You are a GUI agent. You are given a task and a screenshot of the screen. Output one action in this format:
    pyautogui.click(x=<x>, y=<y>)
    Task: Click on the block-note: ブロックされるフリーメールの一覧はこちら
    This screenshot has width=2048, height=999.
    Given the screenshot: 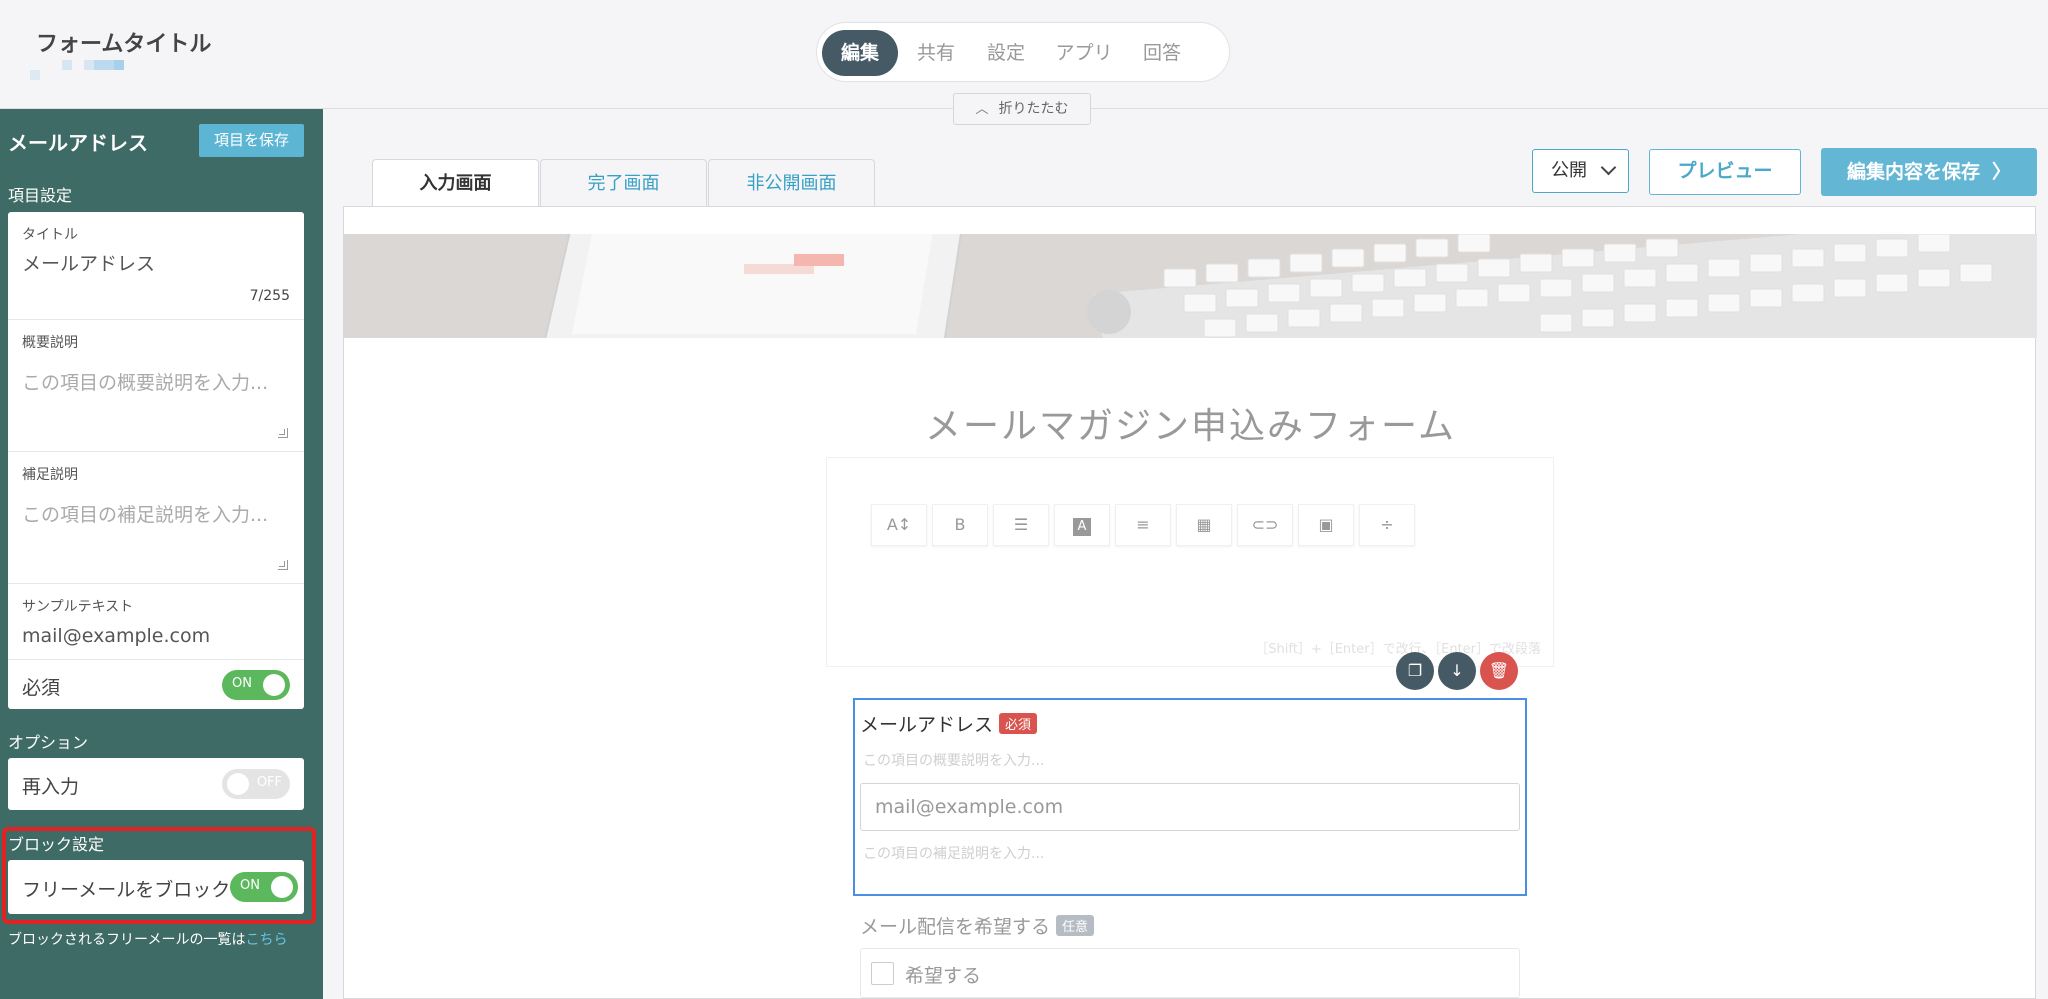 What is the action you would take?
    pyautogui.click(x=147, y=939)
    